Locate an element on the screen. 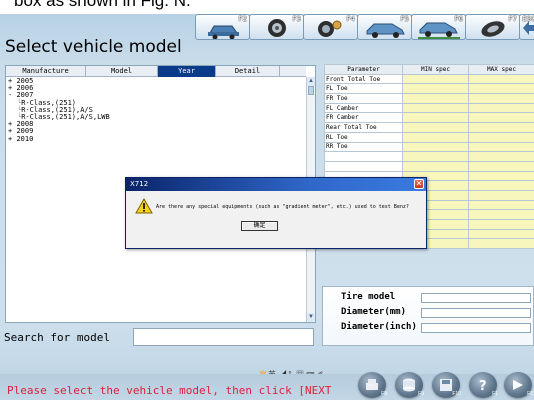 The width and height of the screenshot is (534, 400). f3-key-label: F3 is located at coordinates (296, 19).